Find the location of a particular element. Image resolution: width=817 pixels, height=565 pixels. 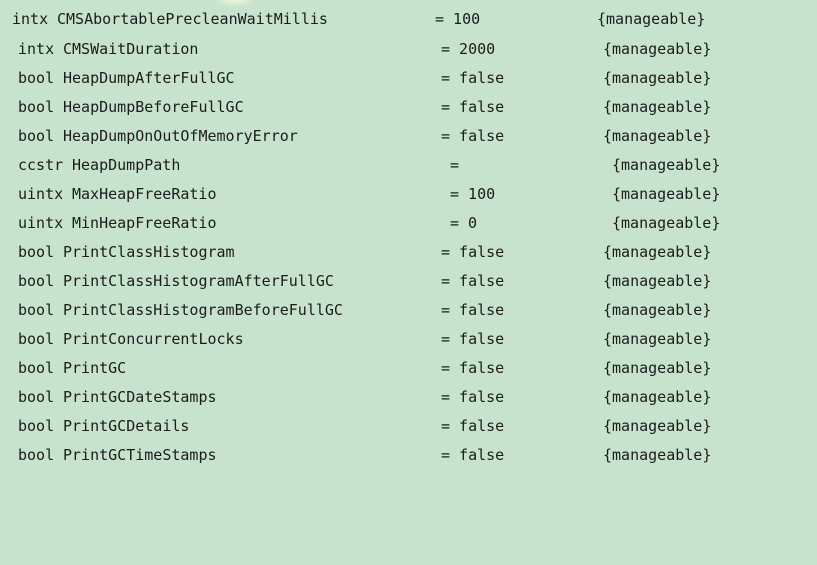

flag-value: = 0 is located at coordinates (464, 223).